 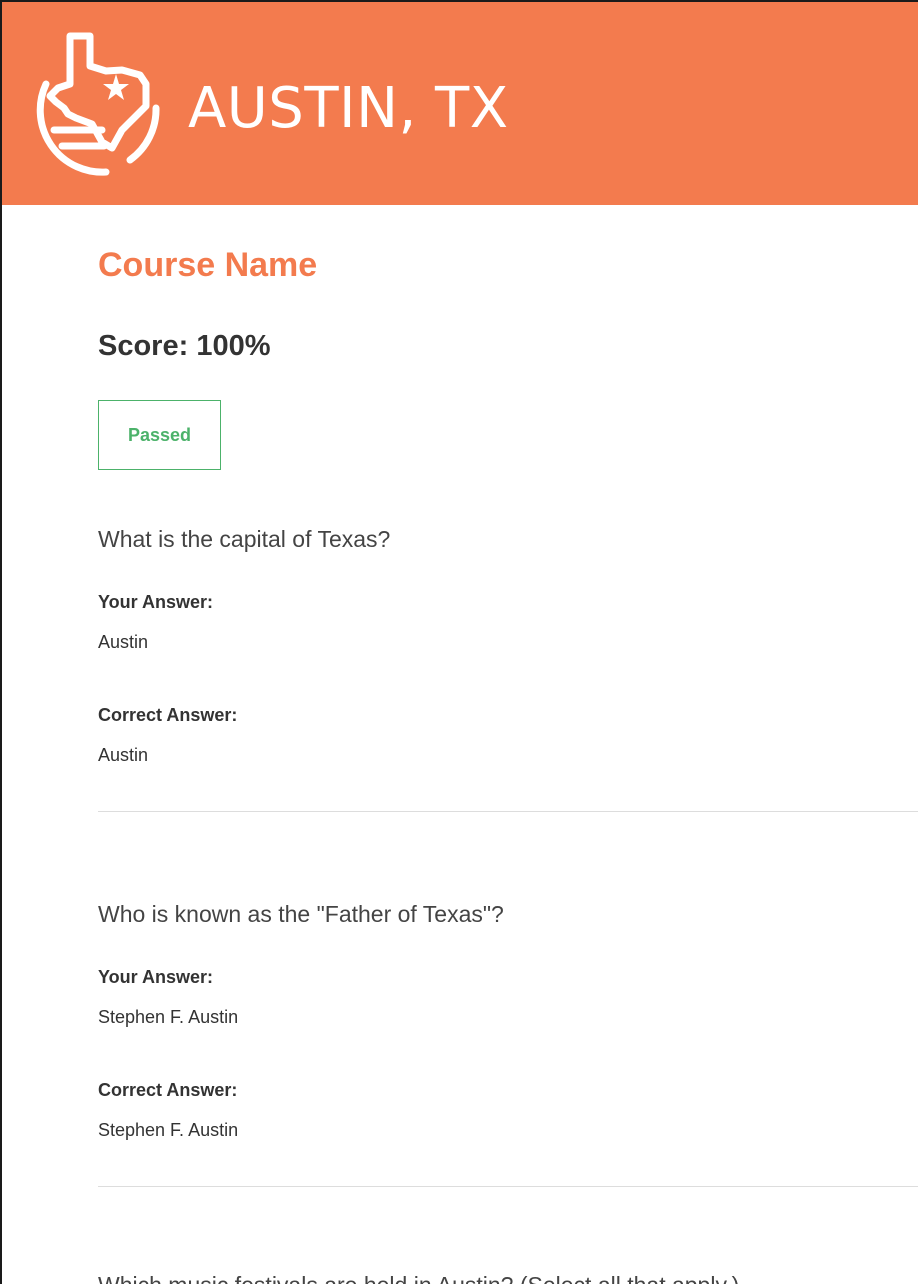 What do you see at coordinates (123, 755) in the screenshot?
I see `correct-answer-value: Austin` at bounding box center [123, 755].